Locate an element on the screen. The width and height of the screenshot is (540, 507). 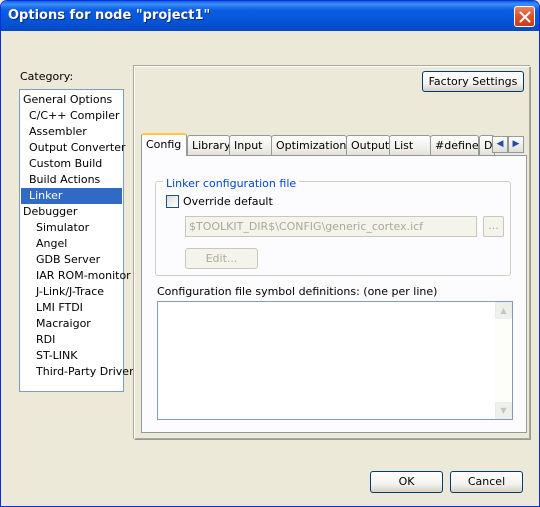
category-item: Macraigor is located at coordinates (63, 324).